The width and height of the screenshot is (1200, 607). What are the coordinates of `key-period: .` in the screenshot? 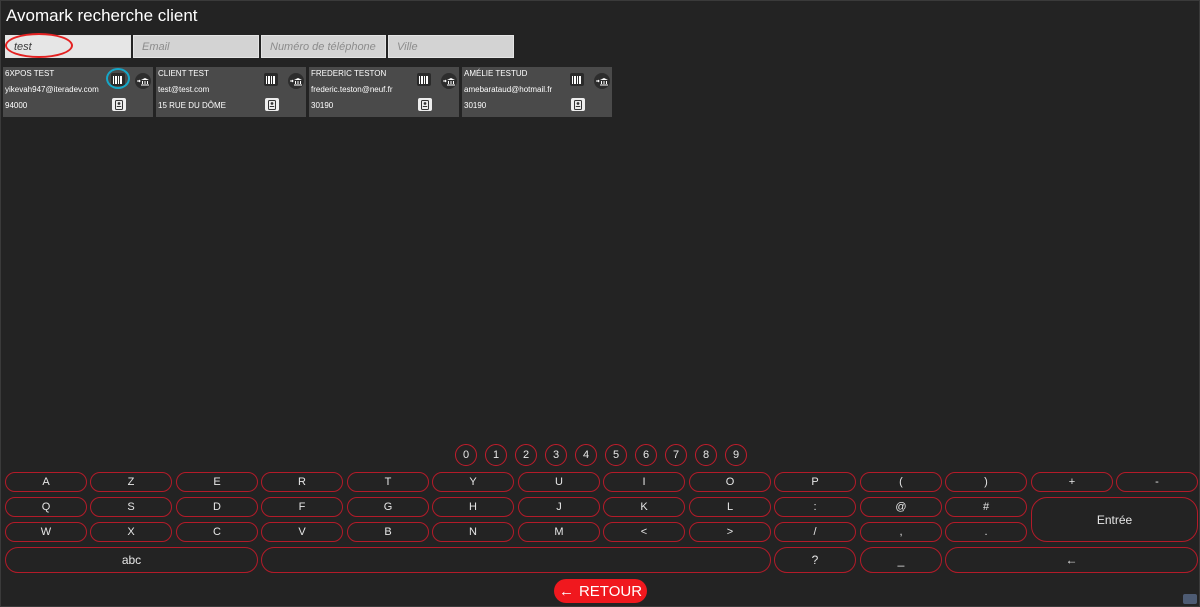 It's located at (986, 532).